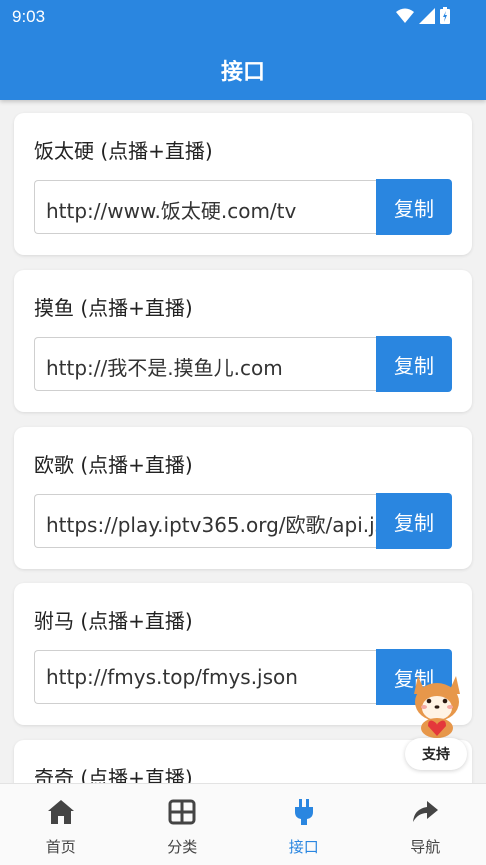 This screenshot has width=486, height=865. What do you see at coordinates (171, 209) in the screenshot?
I see `url-text: http://www.饭太硬.com/tv` at bounding box center [171, 209].